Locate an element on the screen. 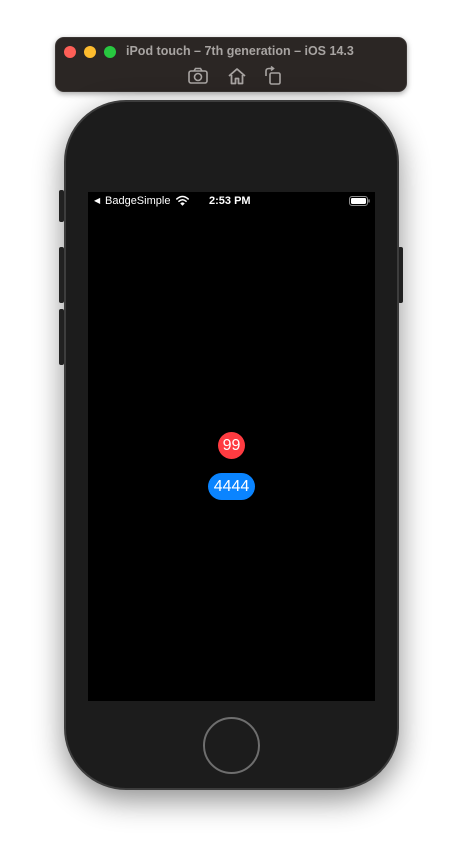  back-to-app-link: BadgeSimple is located at coordinates (137, 201).